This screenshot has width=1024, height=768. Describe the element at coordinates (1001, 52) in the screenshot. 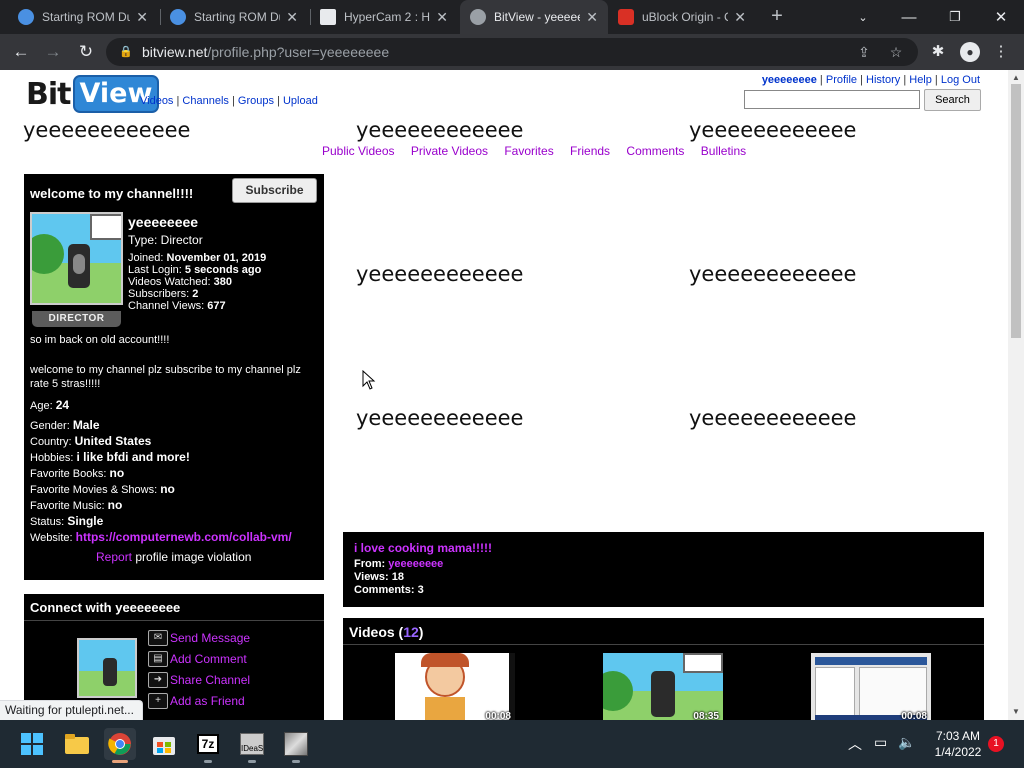

I see `menu-icon: ⋮` at that location.